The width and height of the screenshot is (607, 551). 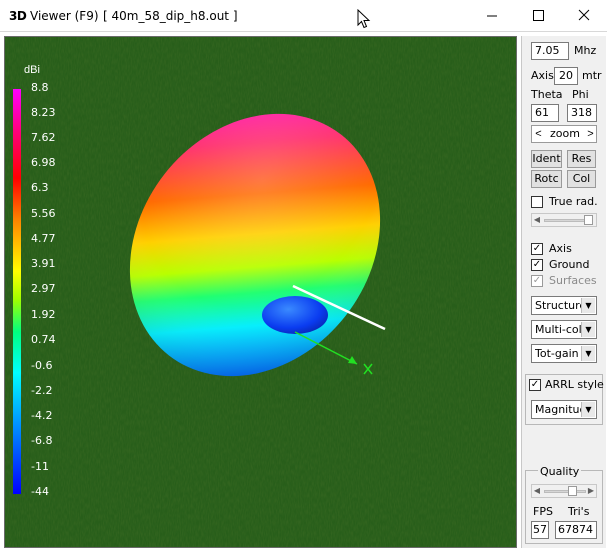 What do you see at coordinates (42, 390) in the screenshot?
I see `legend-tick: -2.2` at bounding box center [42, 390].